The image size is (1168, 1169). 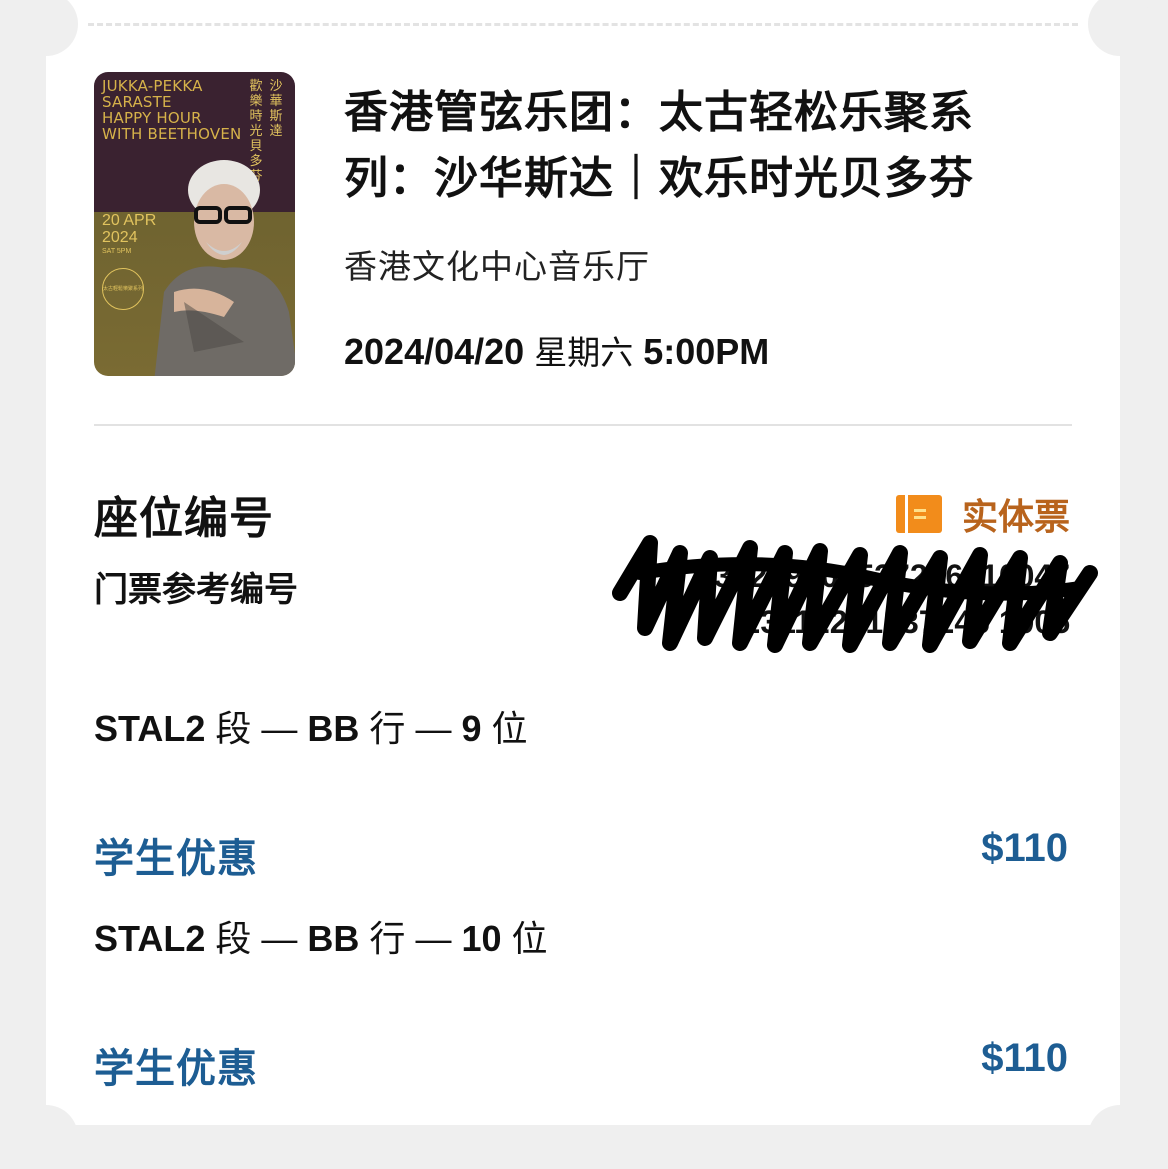 I want to click on ticket-reference-label: 门票参考编号, so click(x=196, y=590).